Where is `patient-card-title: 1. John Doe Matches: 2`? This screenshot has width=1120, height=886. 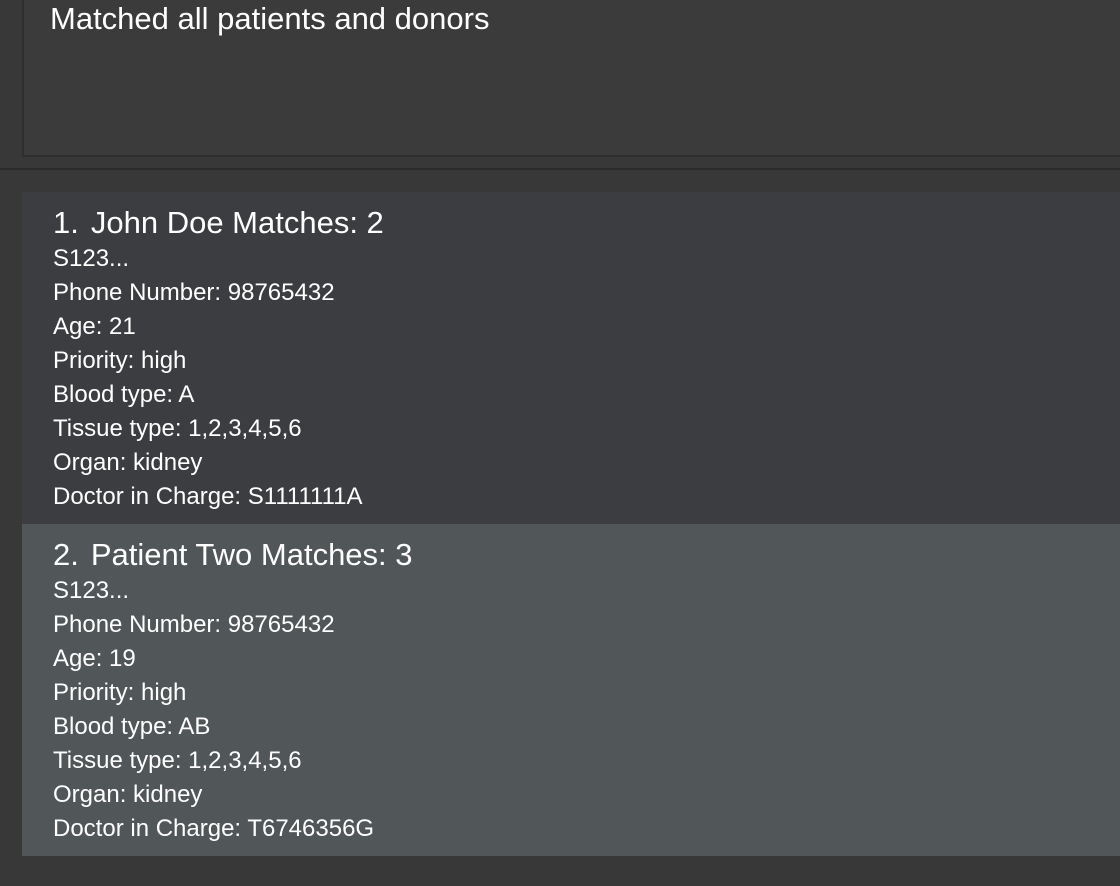 patient-card-title: 1. John Doe Matches: 2 is located at coordinates (586, 223).